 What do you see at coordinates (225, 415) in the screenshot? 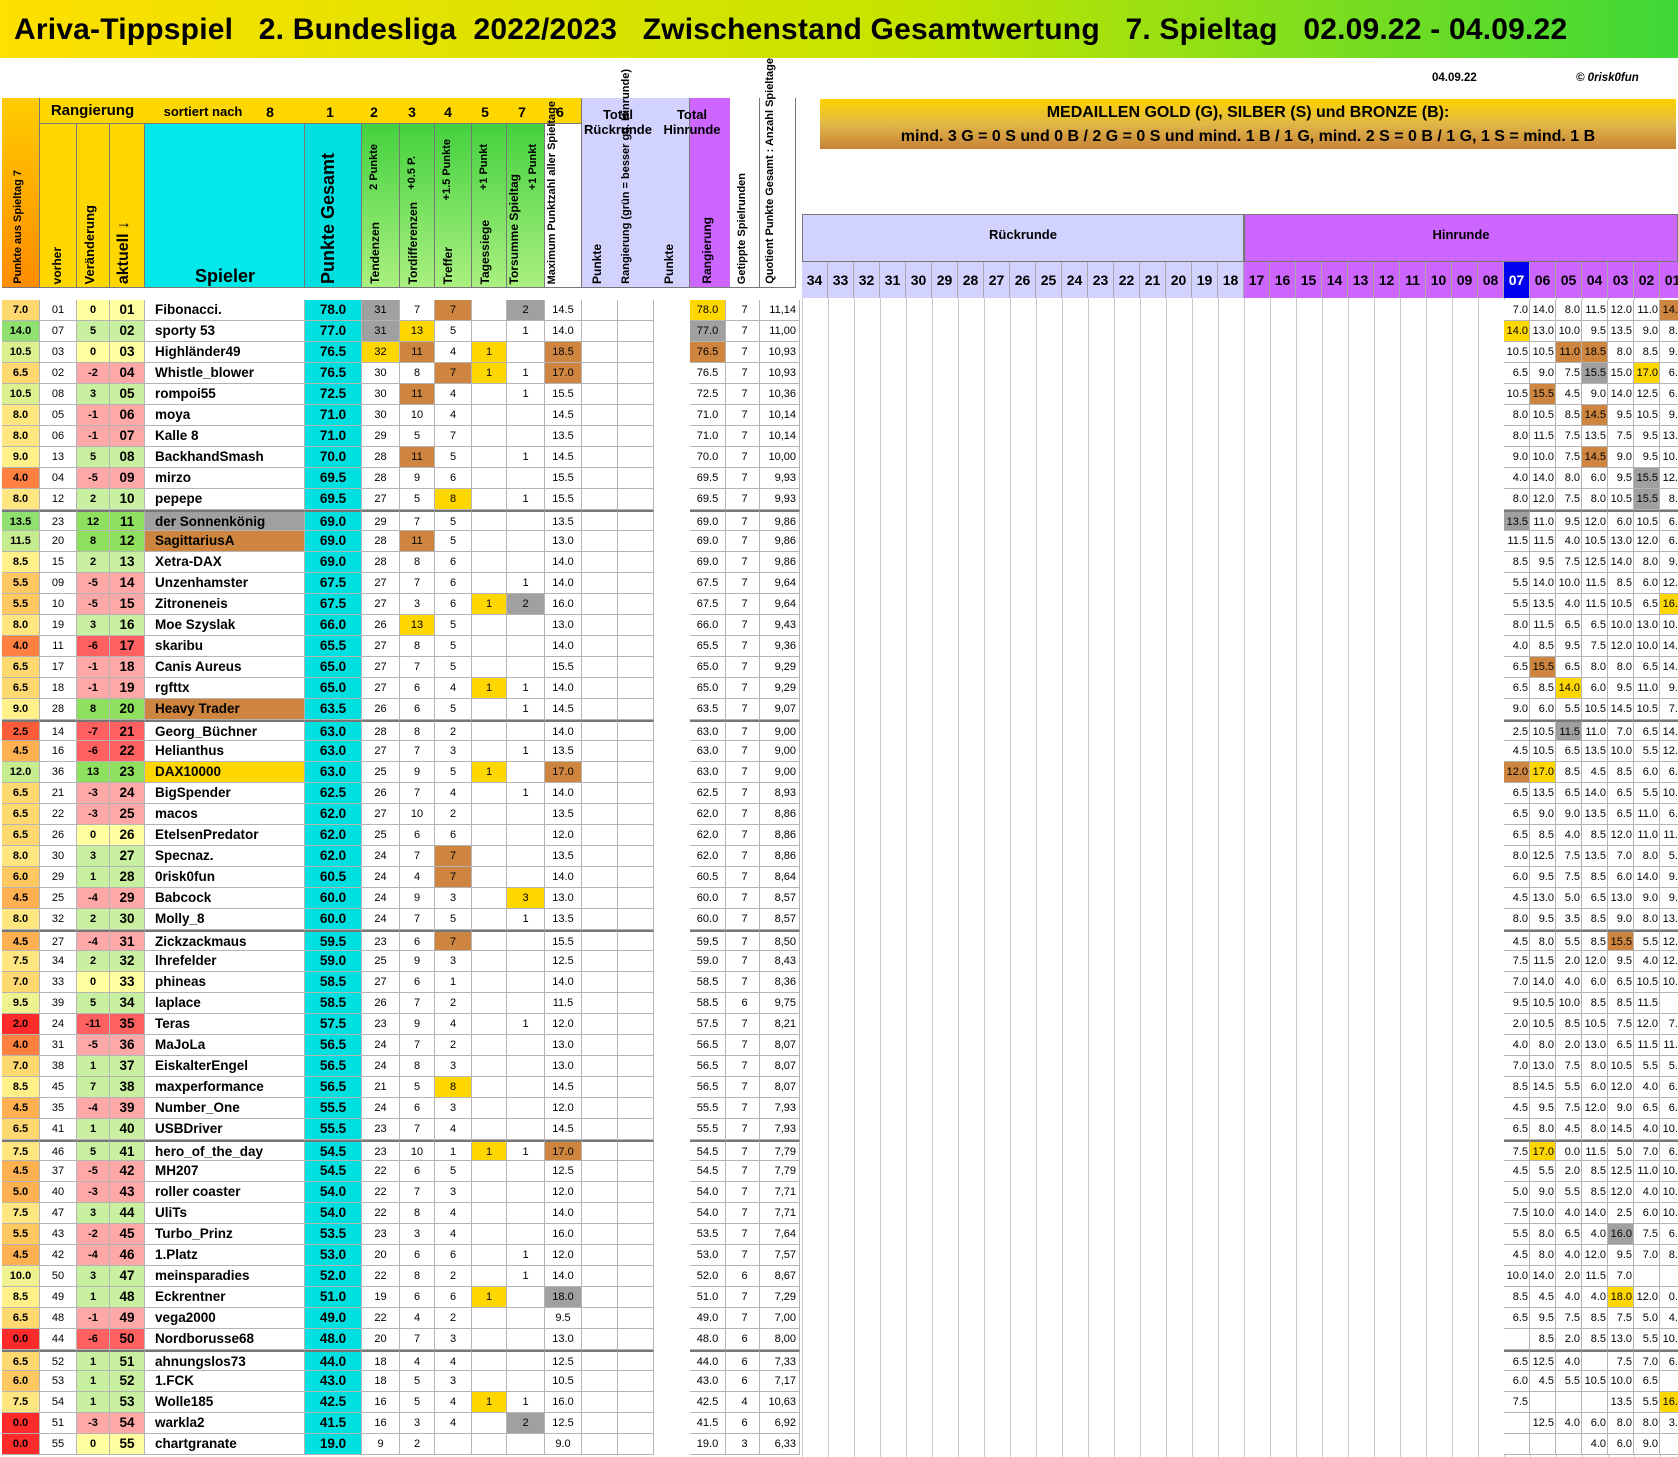
I see `player-name: moya` at bounding box center [225, 415].